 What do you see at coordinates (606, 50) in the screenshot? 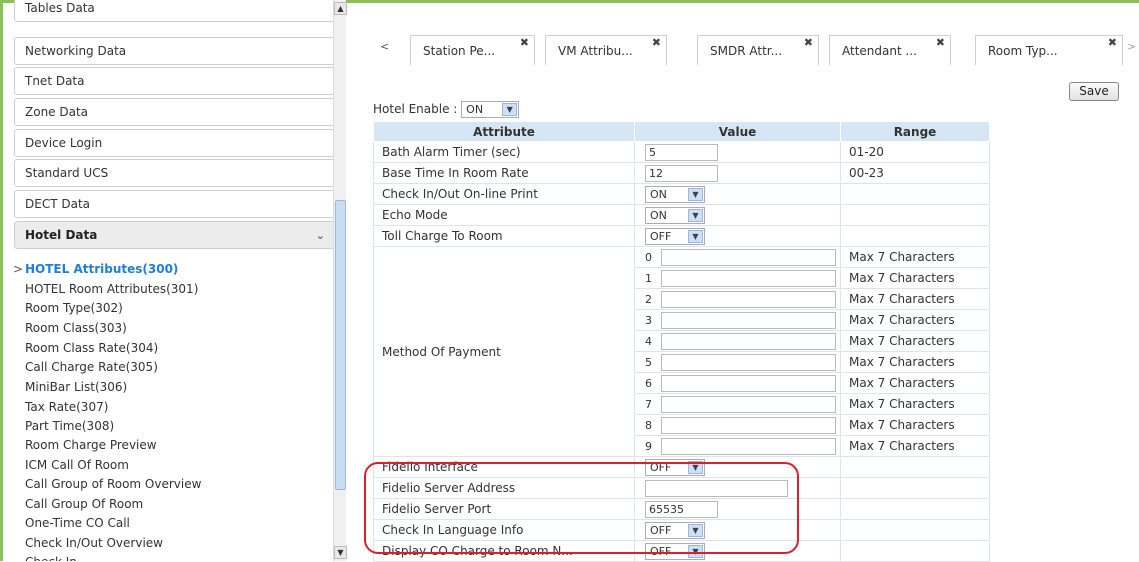
I see `tab-vm-attributes: VM Attribu... ✖` at bounding box center [606, 50].